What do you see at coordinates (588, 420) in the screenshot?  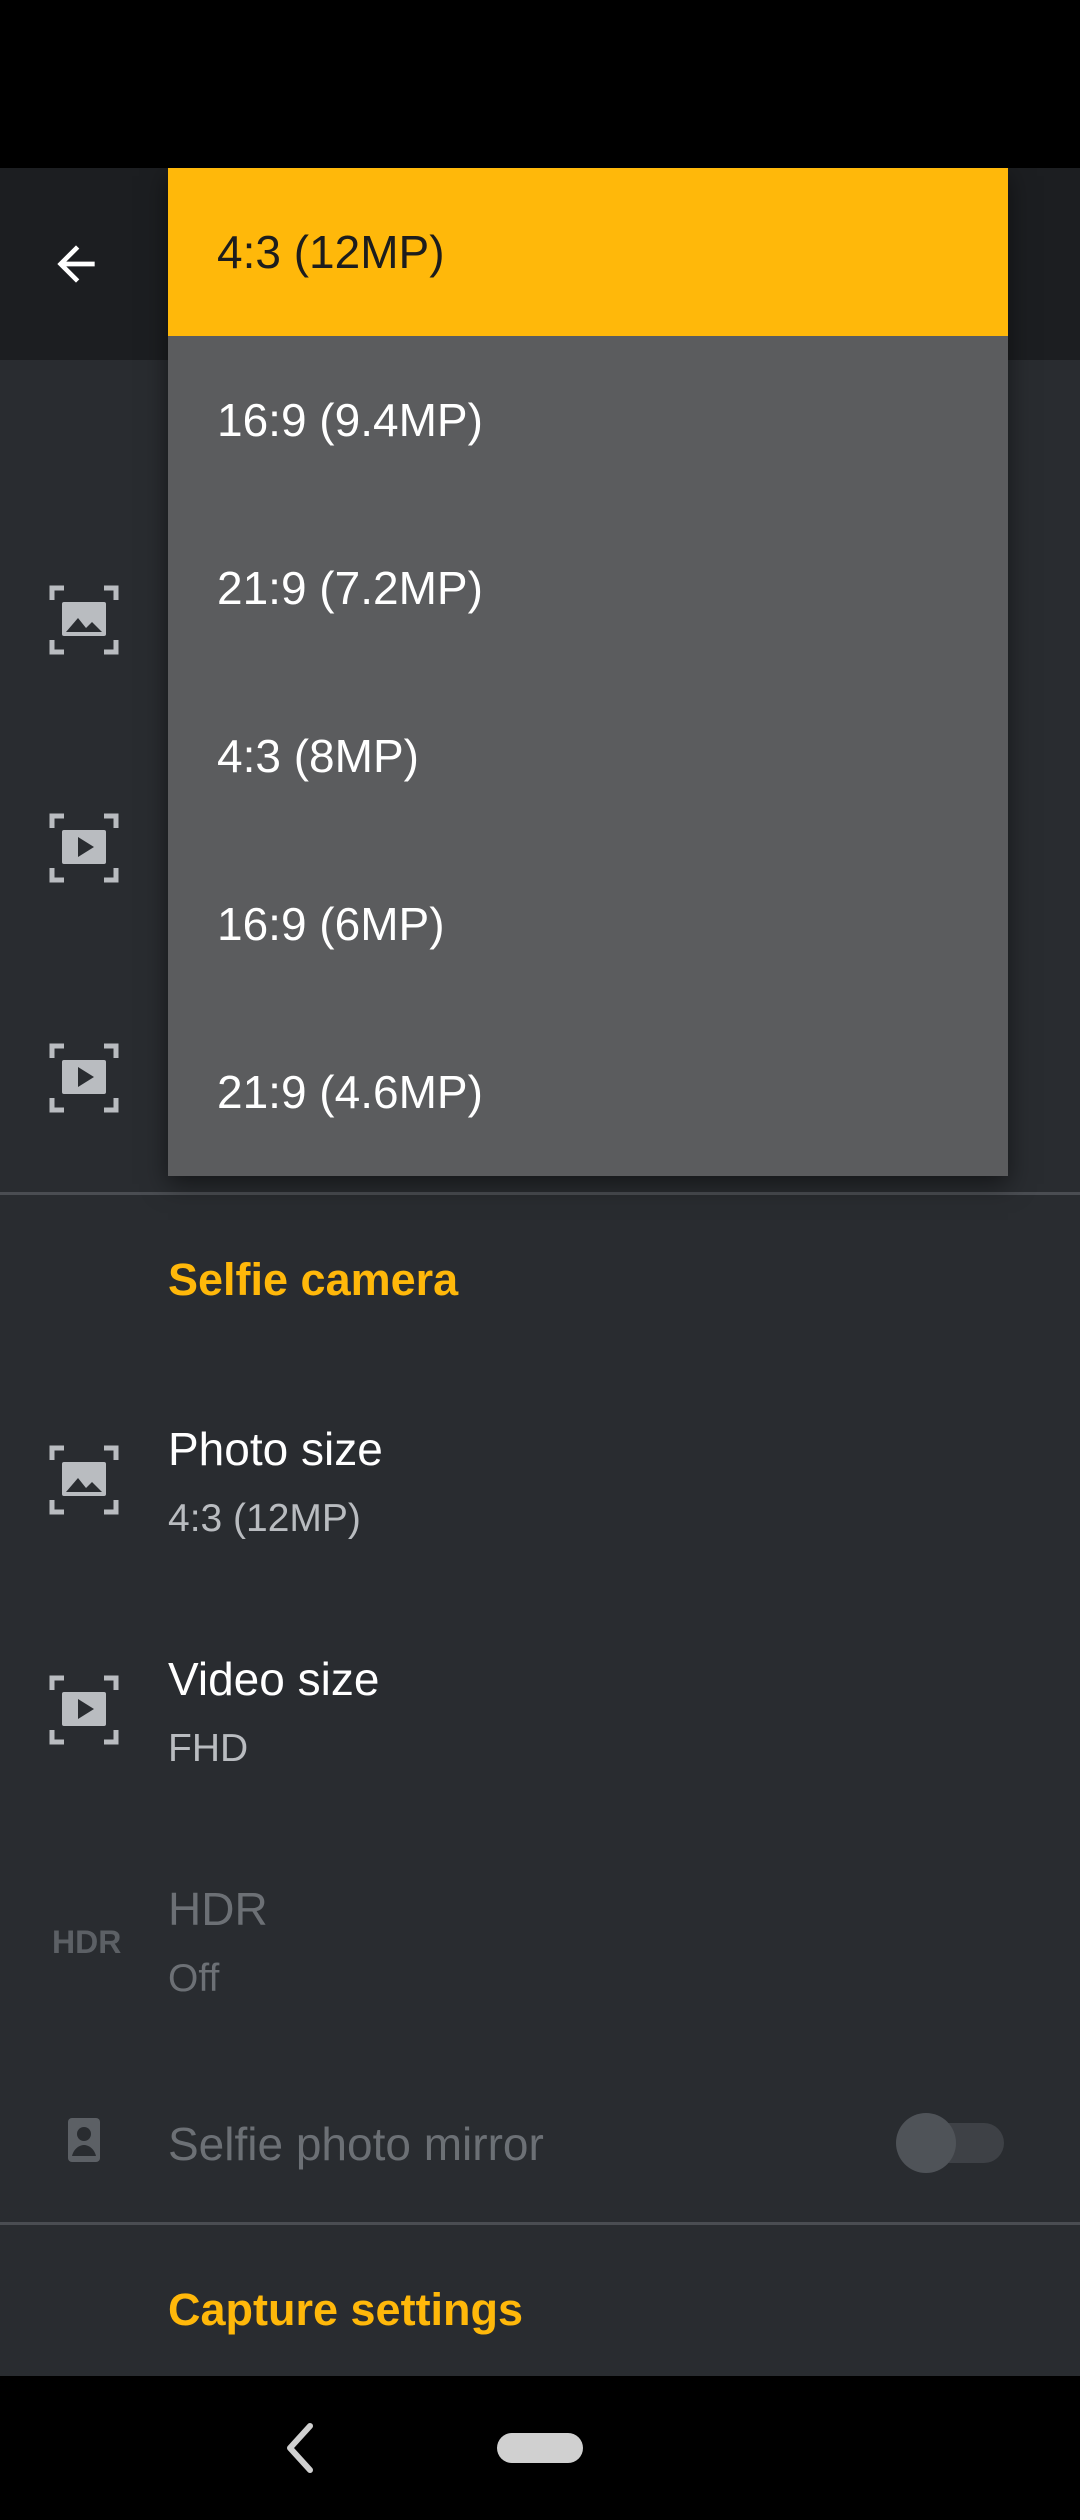 I see `dropdown-option: 16:9 (9.4MP)` at bounding box center [588, 420].